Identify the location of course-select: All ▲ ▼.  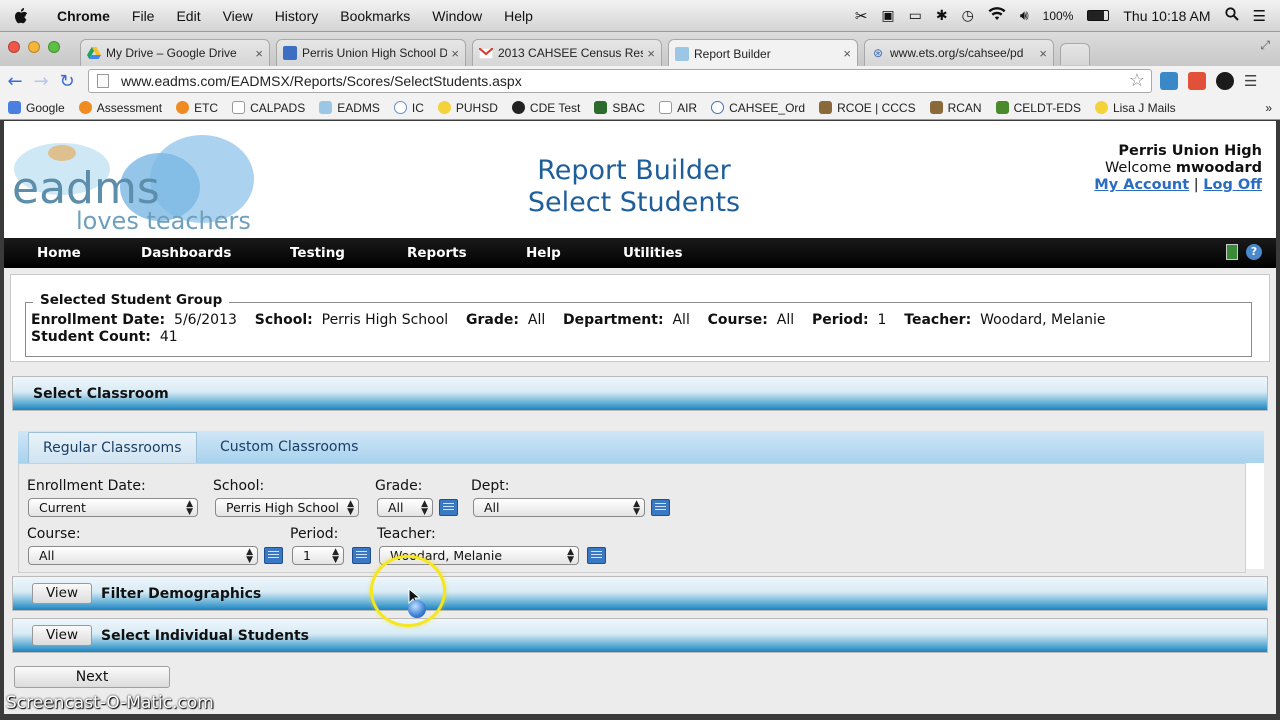
(143, 555).